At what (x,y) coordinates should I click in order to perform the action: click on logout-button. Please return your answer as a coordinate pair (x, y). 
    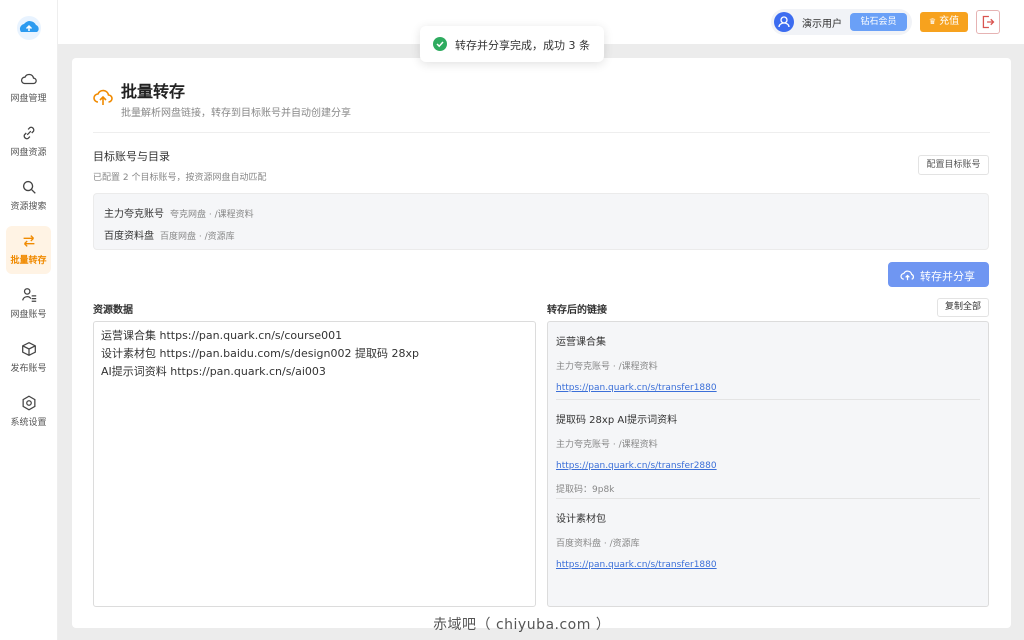
    Looking at the image, I should click on (988, 22).